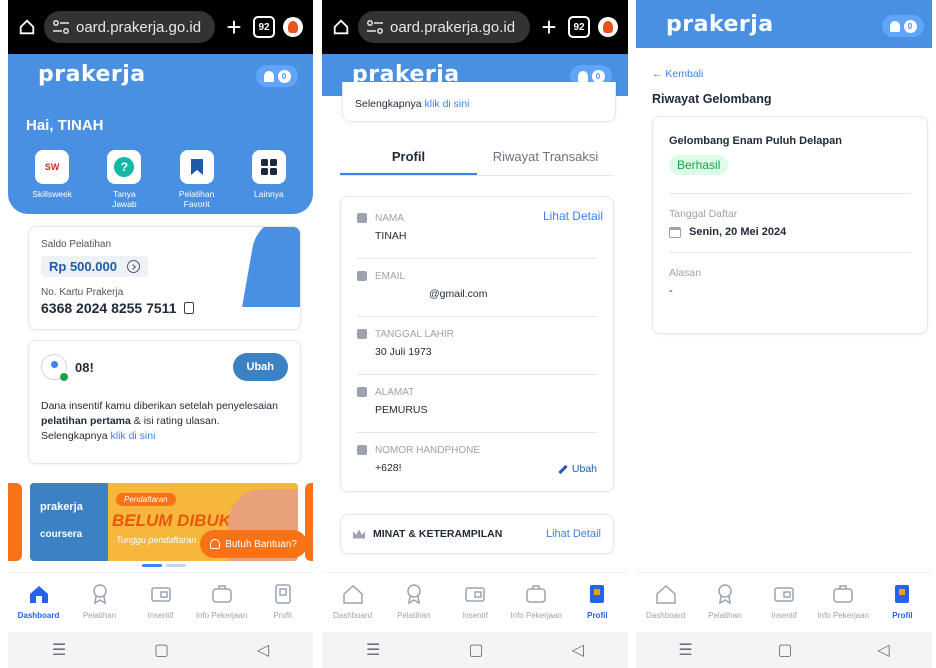 Image resolution: width=936 pixels, height=668 pixels. What do you see at coordinates (152, 565) in the screenshot?
I see `carousel-dot-active` at bounding box center [152, 565].